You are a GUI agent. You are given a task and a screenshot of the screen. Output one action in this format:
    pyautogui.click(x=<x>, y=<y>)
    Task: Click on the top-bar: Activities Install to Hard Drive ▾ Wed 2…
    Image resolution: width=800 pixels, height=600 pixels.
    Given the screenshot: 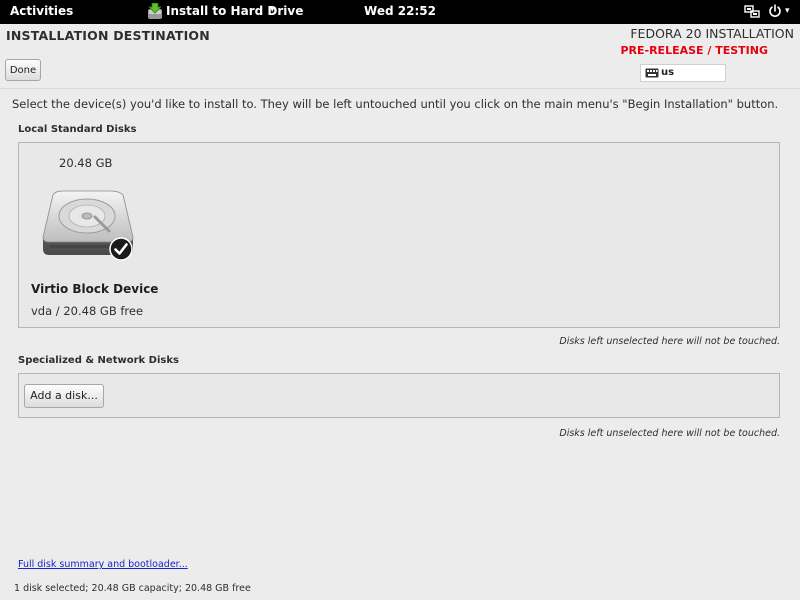 What is the action you would take?
    pyautogui.click(x=400, y=12)
    